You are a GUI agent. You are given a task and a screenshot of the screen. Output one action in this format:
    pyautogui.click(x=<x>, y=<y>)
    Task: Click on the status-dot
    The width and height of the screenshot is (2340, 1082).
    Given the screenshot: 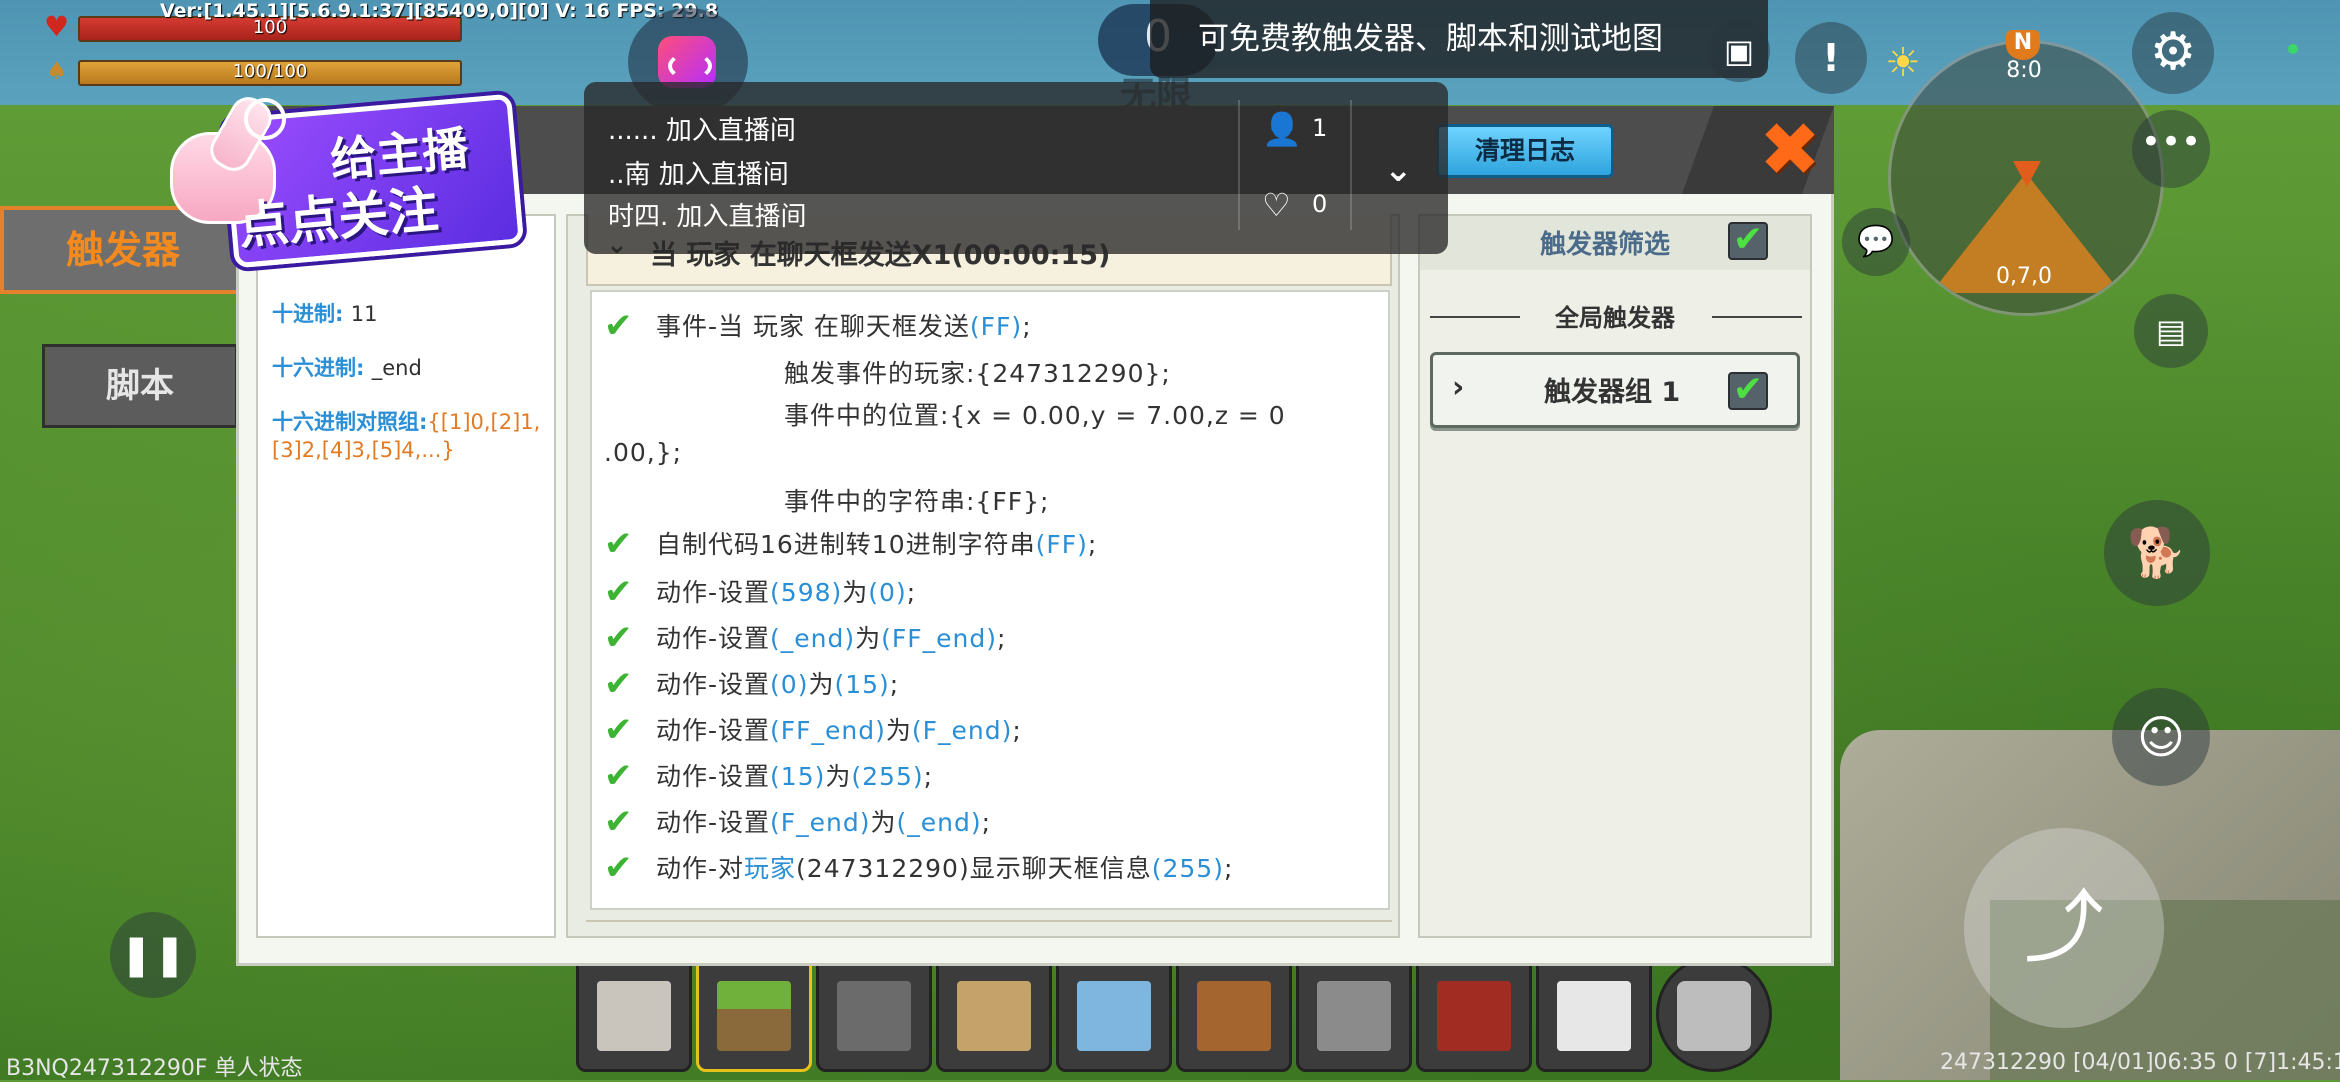 What is the action you would take?
    pyautogui.click(x=2293, y=49)
    